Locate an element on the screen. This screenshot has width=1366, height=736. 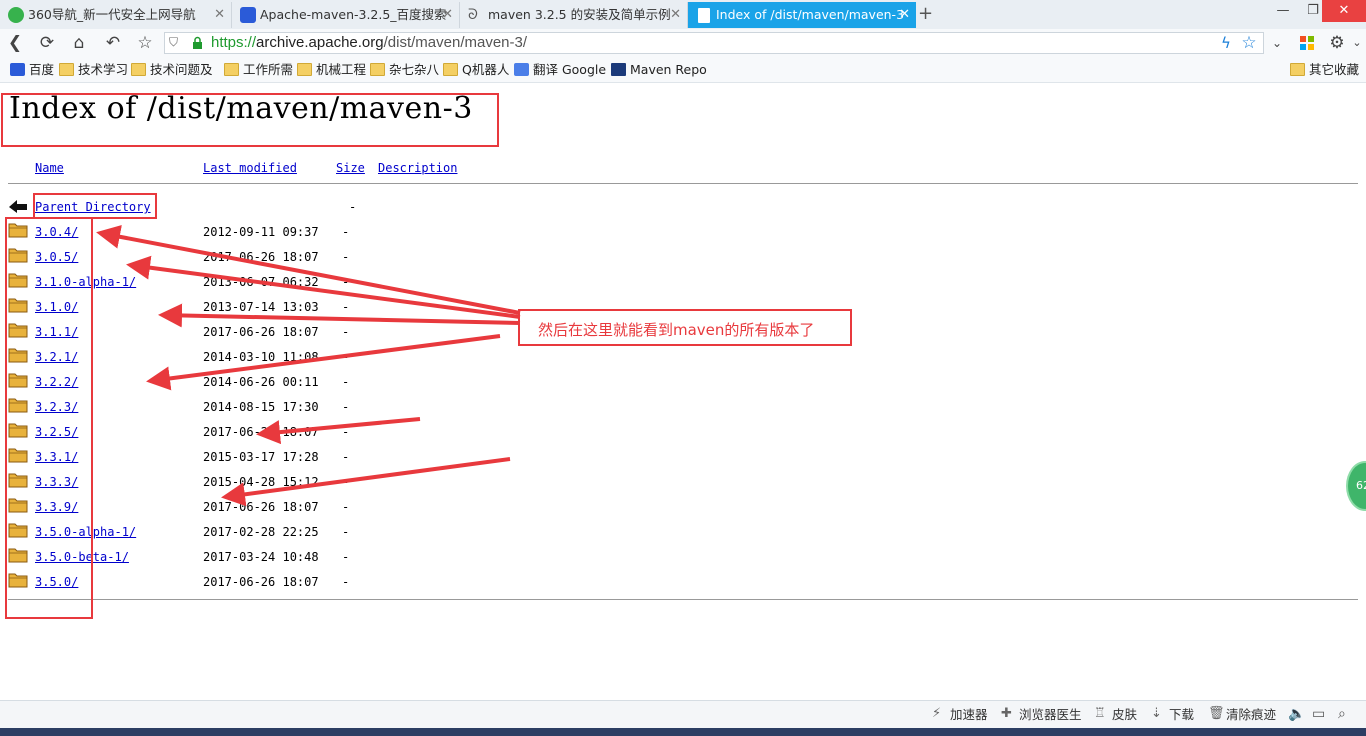
download-button: ⇣ 下载 is located at coordinates (1172, 714).